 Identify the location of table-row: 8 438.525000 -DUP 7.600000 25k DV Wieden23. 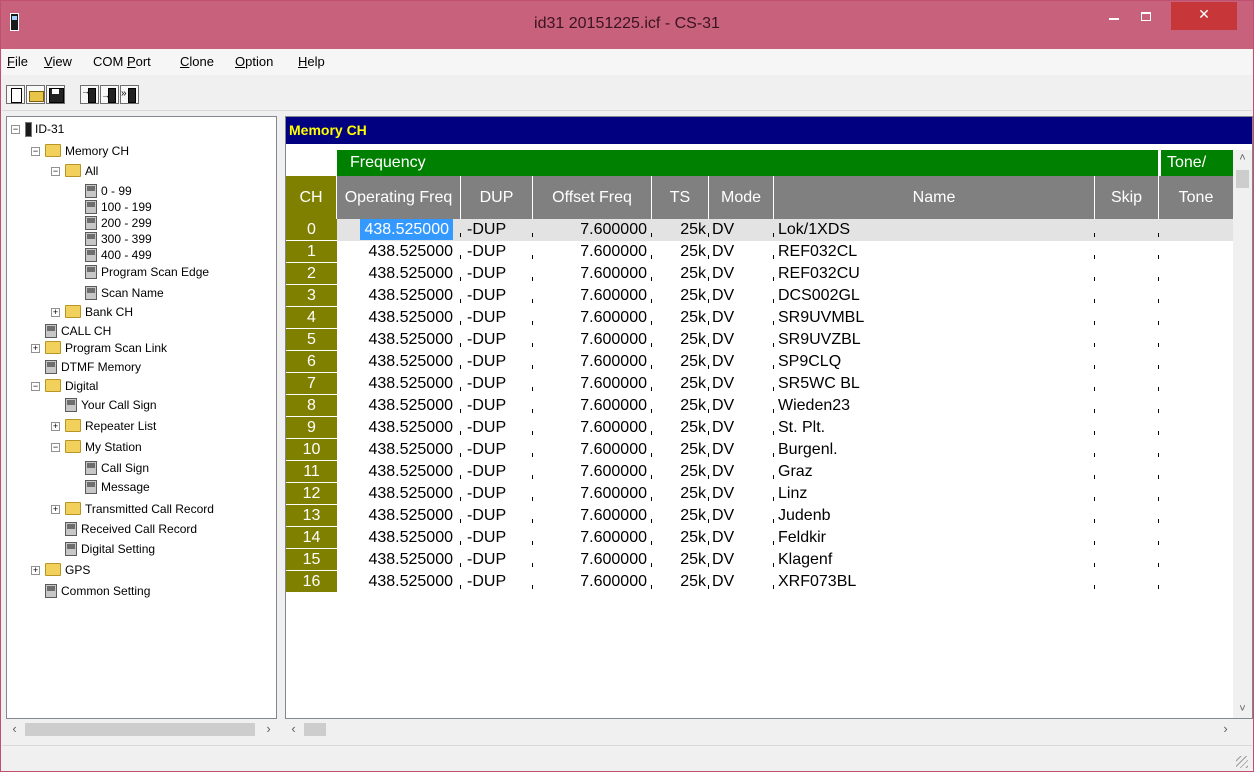
(759, 406).